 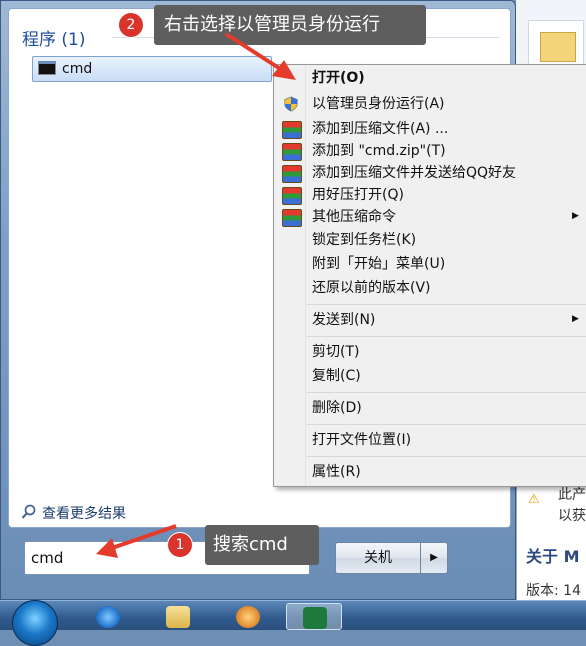 What do you see at coordinates (534, 499) in the screenshot?
I see `warning-icon: ⚠` at bounding box center [534, 499].